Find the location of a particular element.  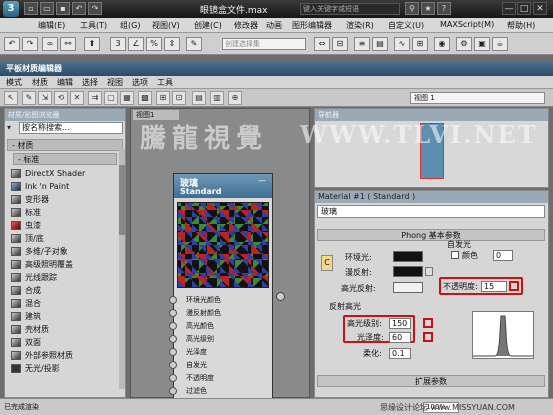

soften-spinner: 0.1 is located at coordinates (400, 353).